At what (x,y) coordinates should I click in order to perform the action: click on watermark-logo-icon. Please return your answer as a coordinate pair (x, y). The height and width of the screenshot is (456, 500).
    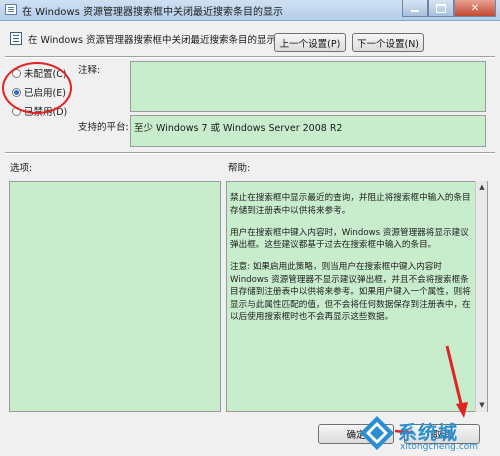
    Looking at the image, I should click on (377, 433).